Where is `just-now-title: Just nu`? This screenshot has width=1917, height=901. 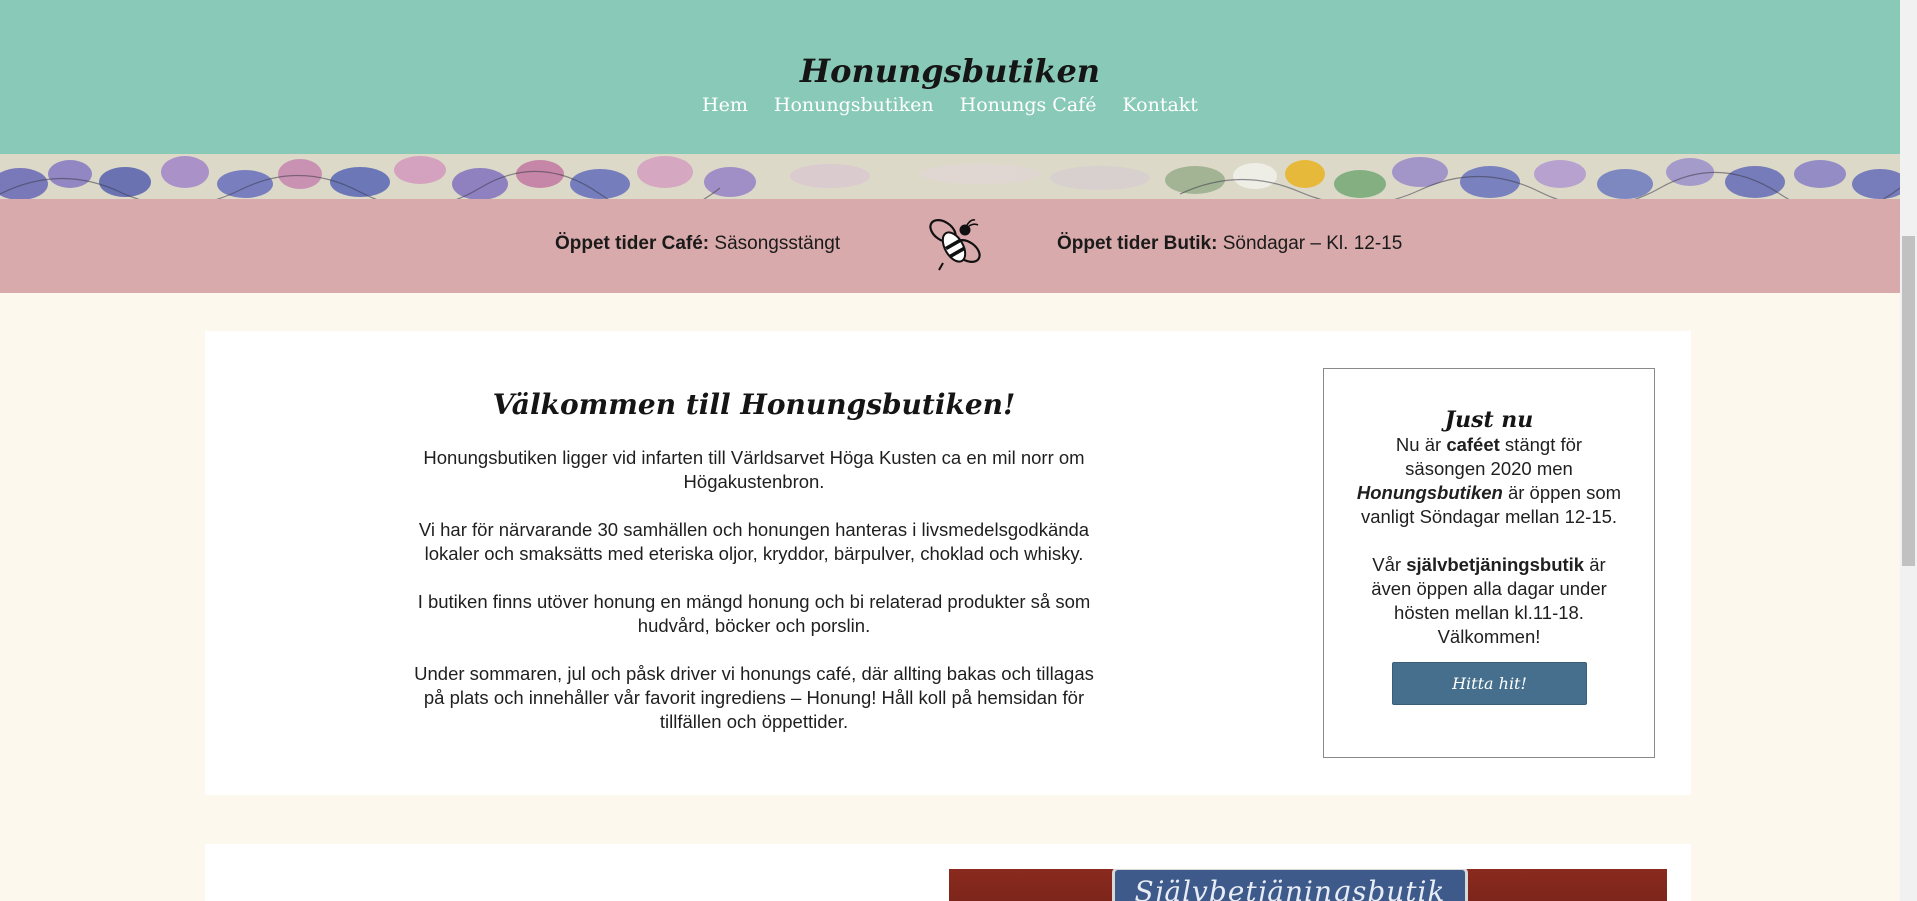
just-now-title: Just nu is located at coordinates (1489, 420).